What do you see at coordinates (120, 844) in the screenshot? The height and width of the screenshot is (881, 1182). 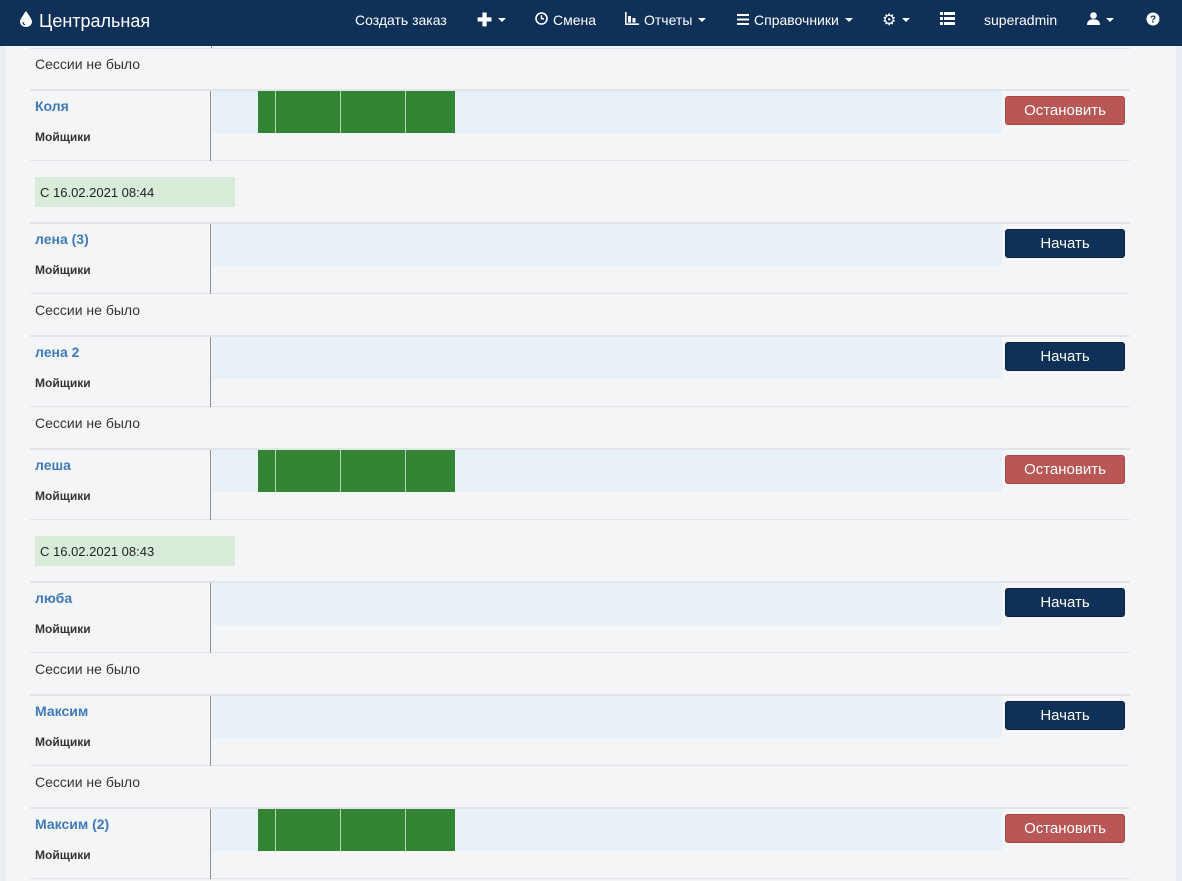 I see `employee-info: Максим (2) Мойщики` at bounding box center [120, 844].